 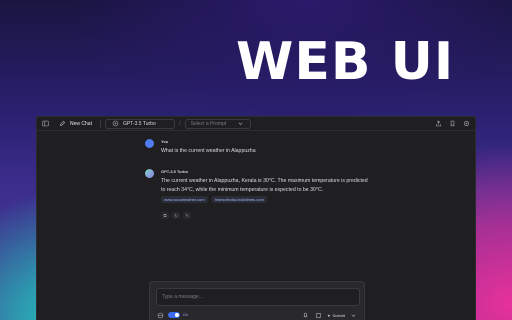 I want to click on submit-button: ➤ Submit, so click(x=336, y=315).